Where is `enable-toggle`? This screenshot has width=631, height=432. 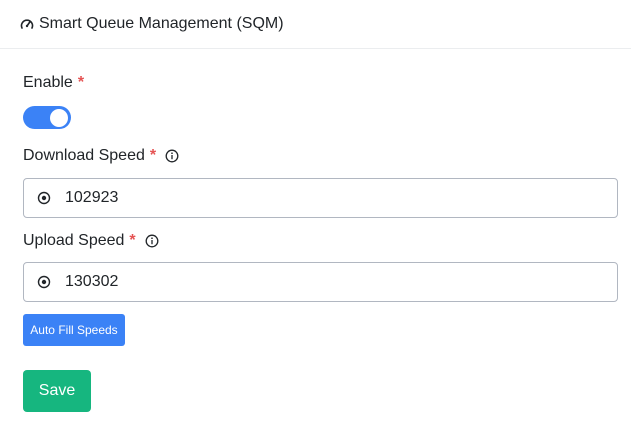 enable-toggle is located at coordinates (47, 117).